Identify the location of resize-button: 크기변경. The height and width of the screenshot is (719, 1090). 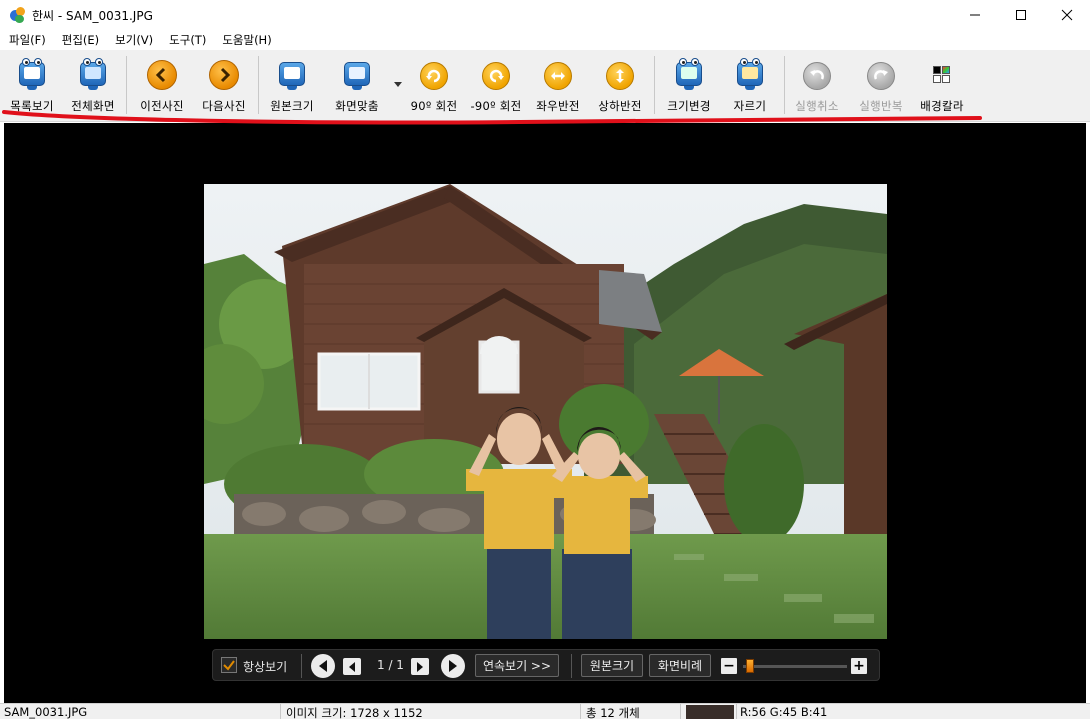
(689, 85).